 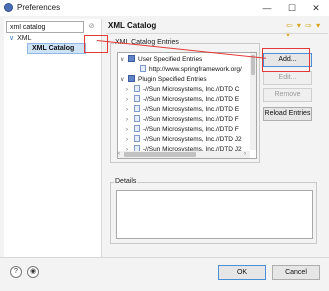 I want to click on tree-row: ∨ User Specified Entries, so click(x=161, y=59).